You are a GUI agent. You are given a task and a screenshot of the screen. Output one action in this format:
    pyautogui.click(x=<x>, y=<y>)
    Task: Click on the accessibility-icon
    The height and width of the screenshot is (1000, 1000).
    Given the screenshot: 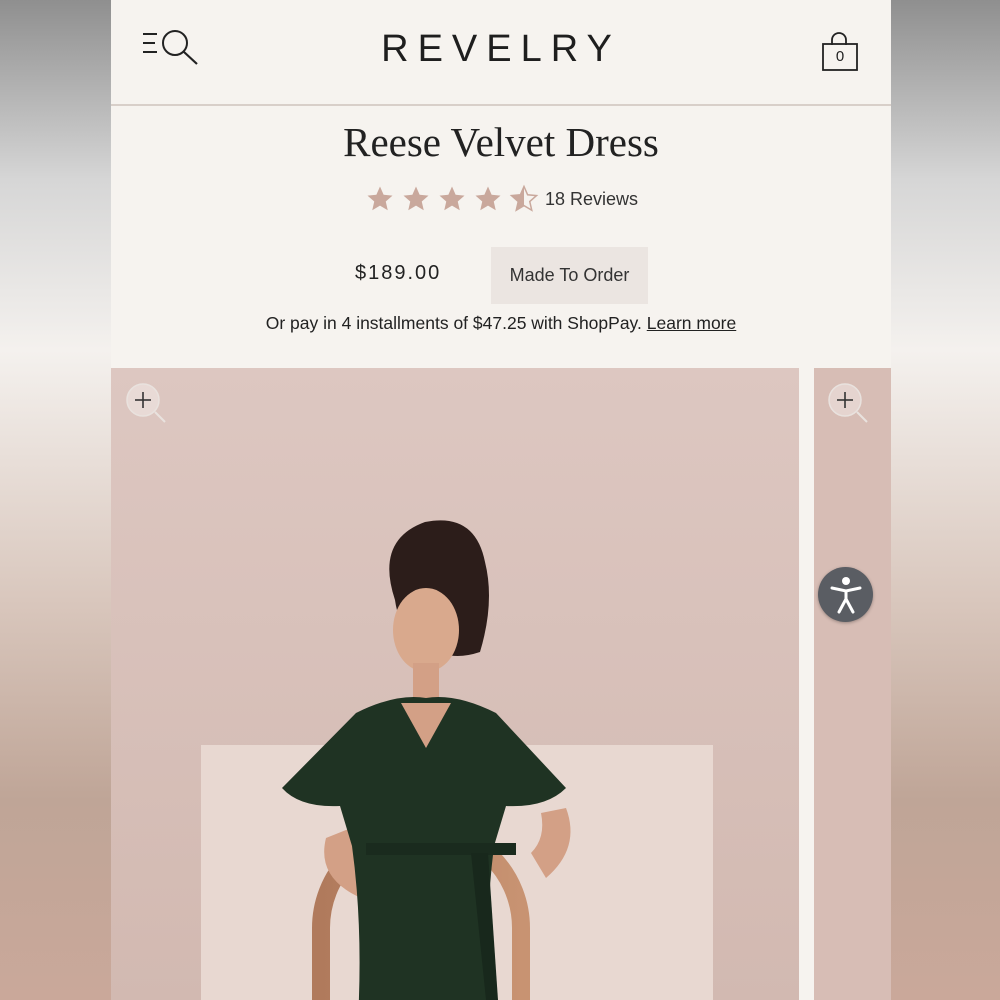 What is the action you would take?
    pyautogui.click(x=845, y=594)
    